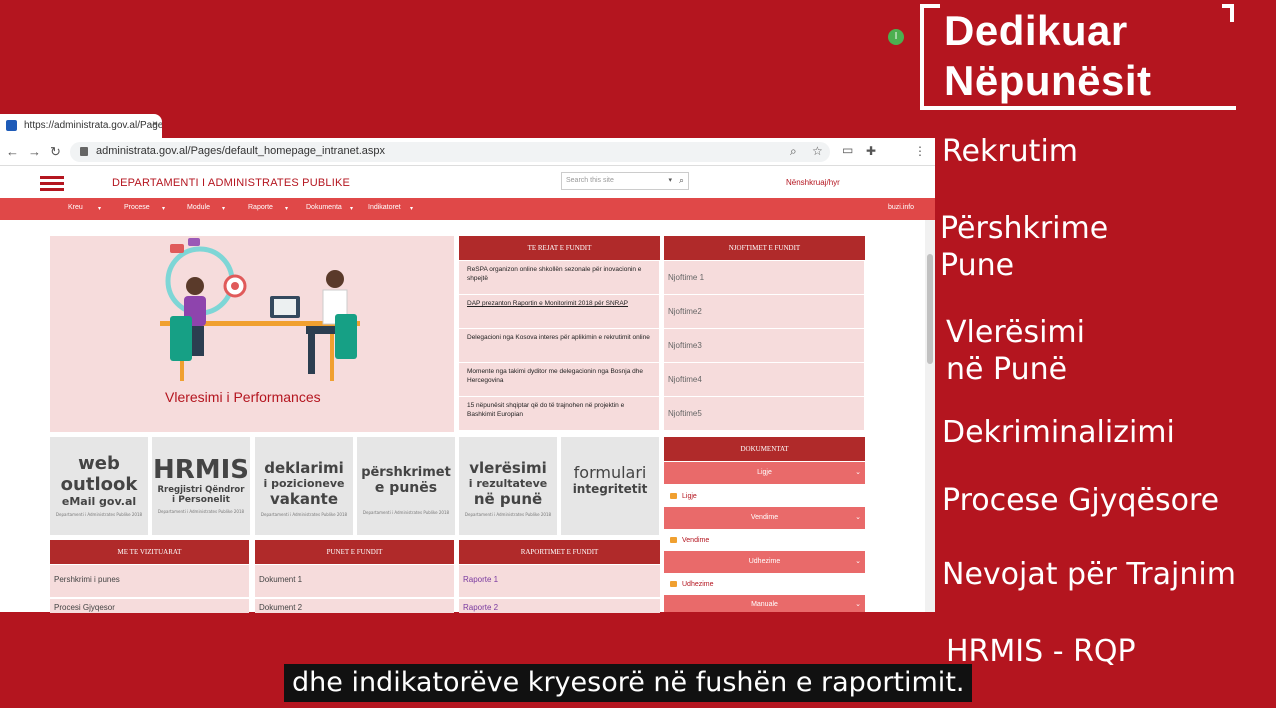 This screenshot has height=708, width=1276. What do you see at coordinates (625, 181) in the screenshot?
I see `site-search-input: Search this site ▾ ⌕` at bounding box center [625, 181].